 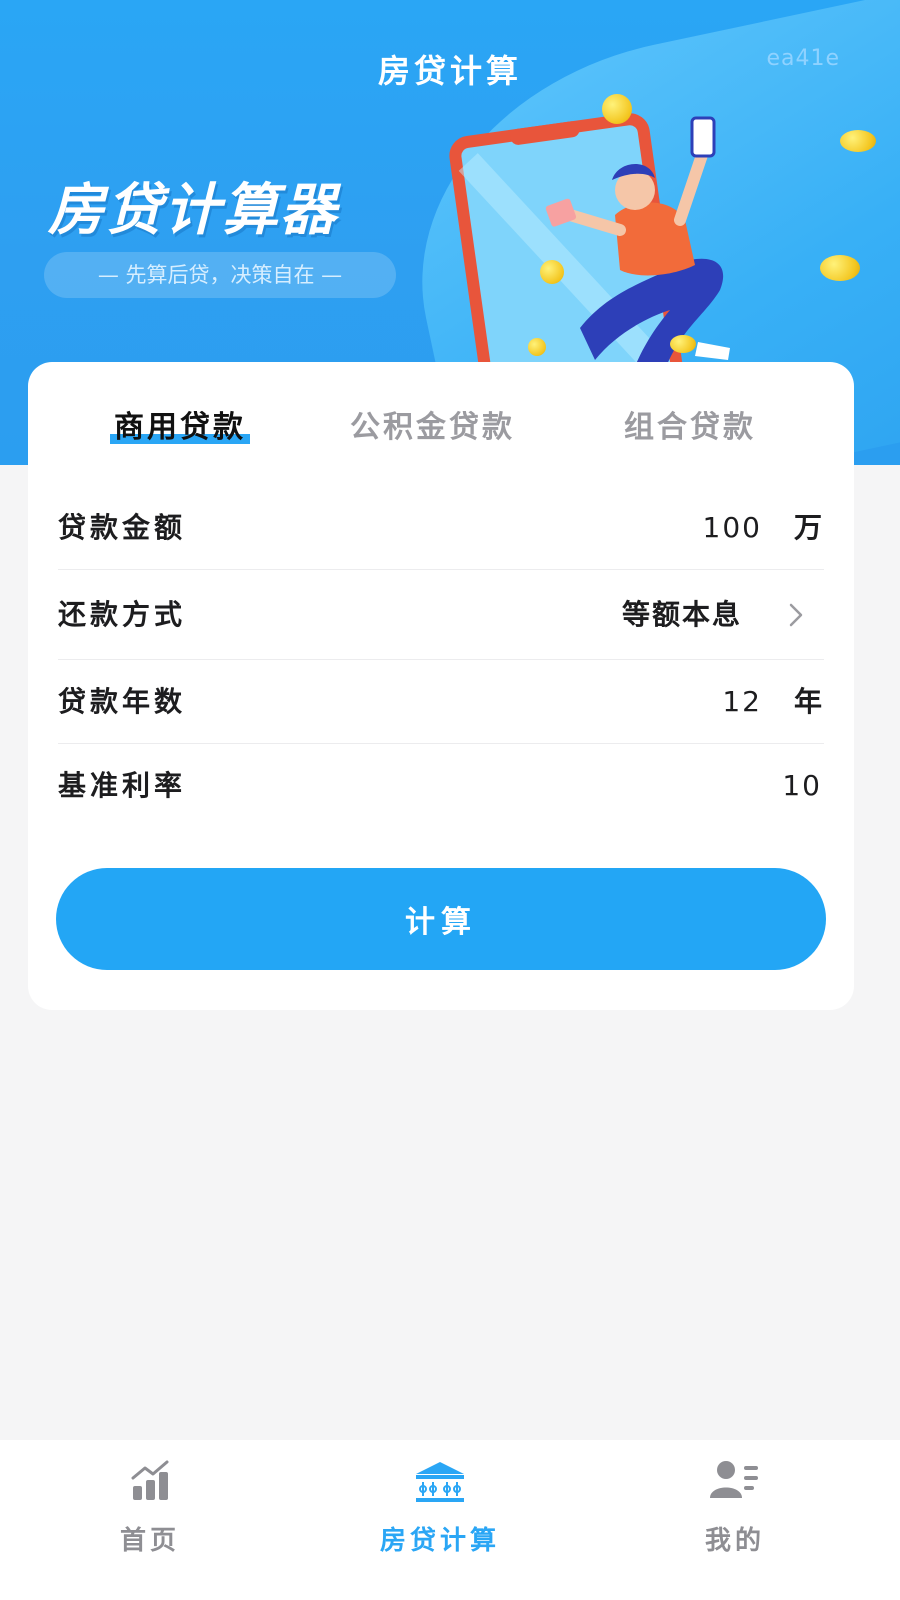 I want to click on tab-combined-loan: 组合贷款, so click(x=690, y=424).